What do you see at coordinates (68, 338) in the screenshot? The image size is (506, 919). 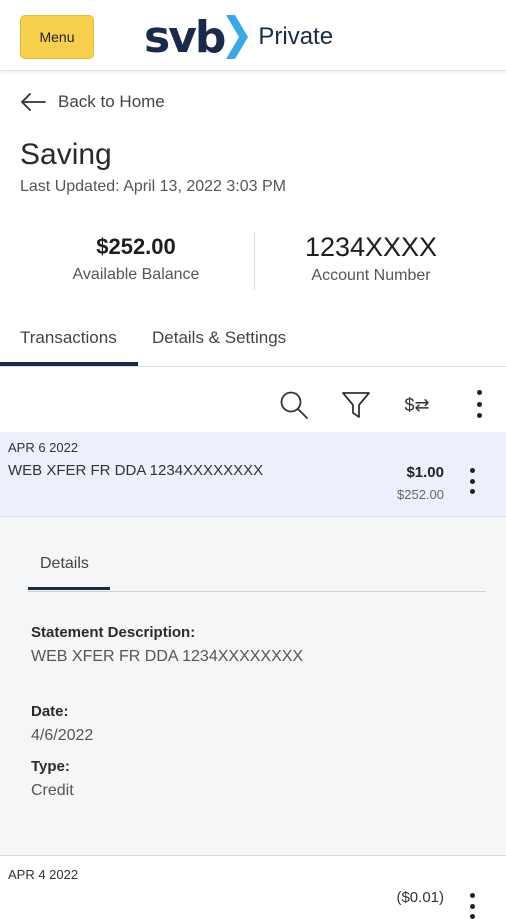 I see `tab-transactions: Transactions` at bounding box center [68, 338].